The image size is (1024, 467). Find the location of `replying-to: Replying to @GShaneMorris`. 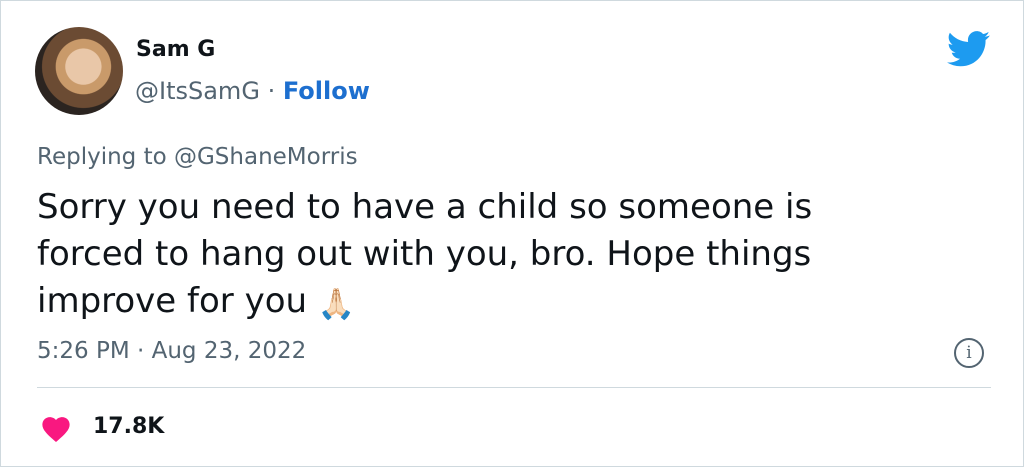

replying-to: Replying to @GShaneMorris is located at coordinates (197, 157).